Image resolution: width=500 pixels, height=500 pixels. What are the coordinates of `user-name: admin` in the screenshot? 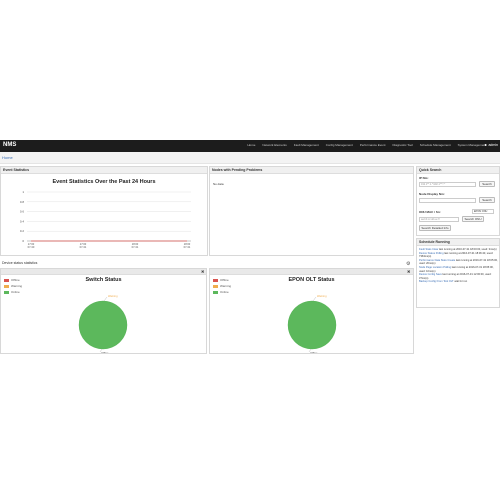 It's located at (493, 145).